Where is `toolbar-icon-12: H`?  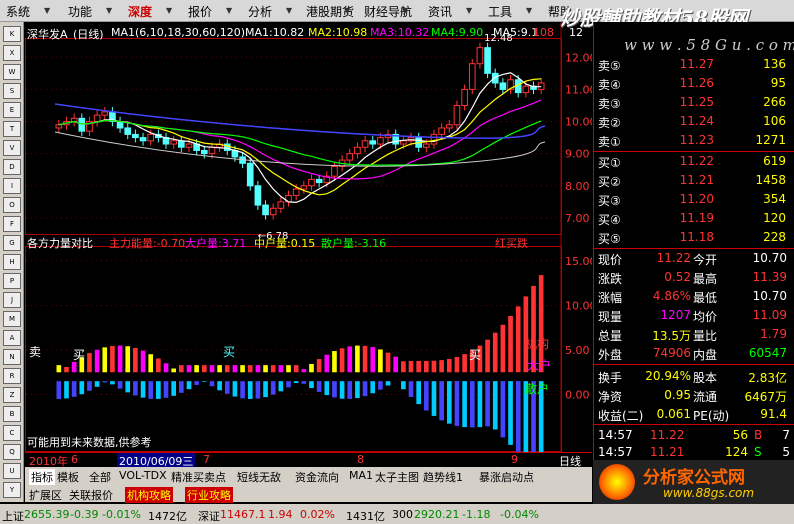
toolbar-icon-12: H is located at coordinates (12, 262).